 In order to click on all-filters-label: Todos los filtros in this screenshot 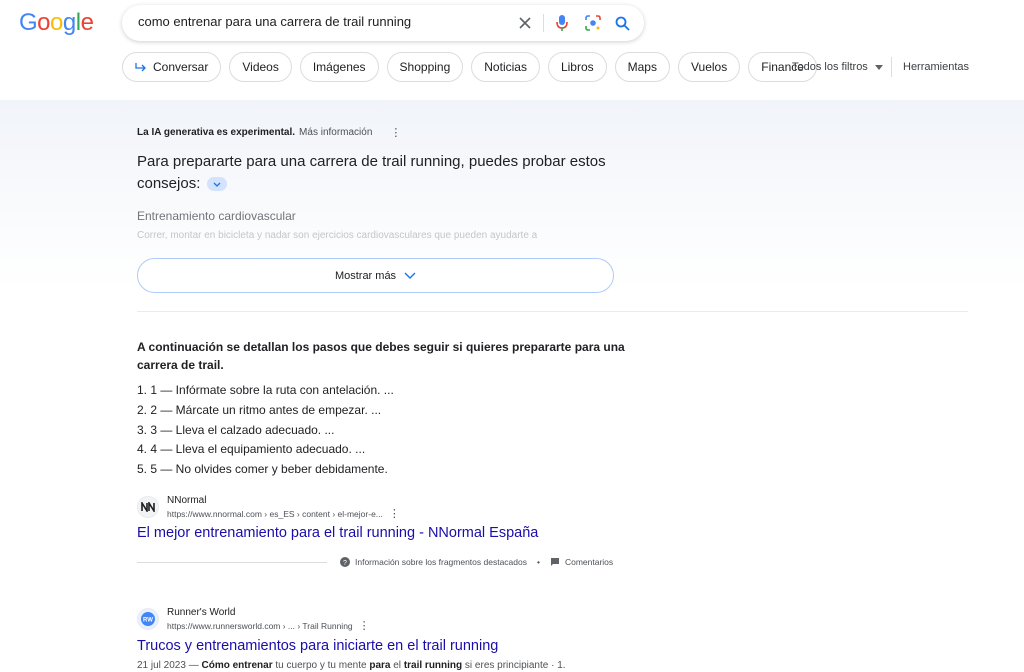, I will do `click(830, 67)`.